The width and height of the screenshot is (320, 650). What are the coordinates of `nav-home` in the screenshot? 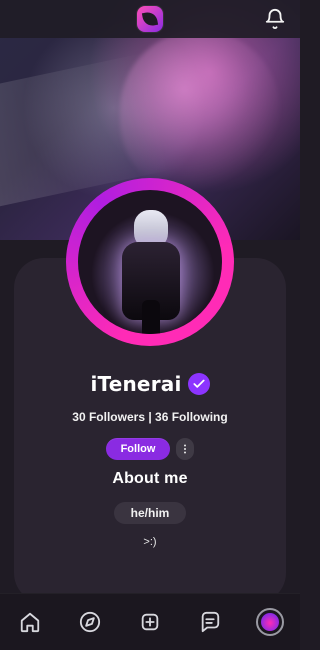 It's located at (30, 622).